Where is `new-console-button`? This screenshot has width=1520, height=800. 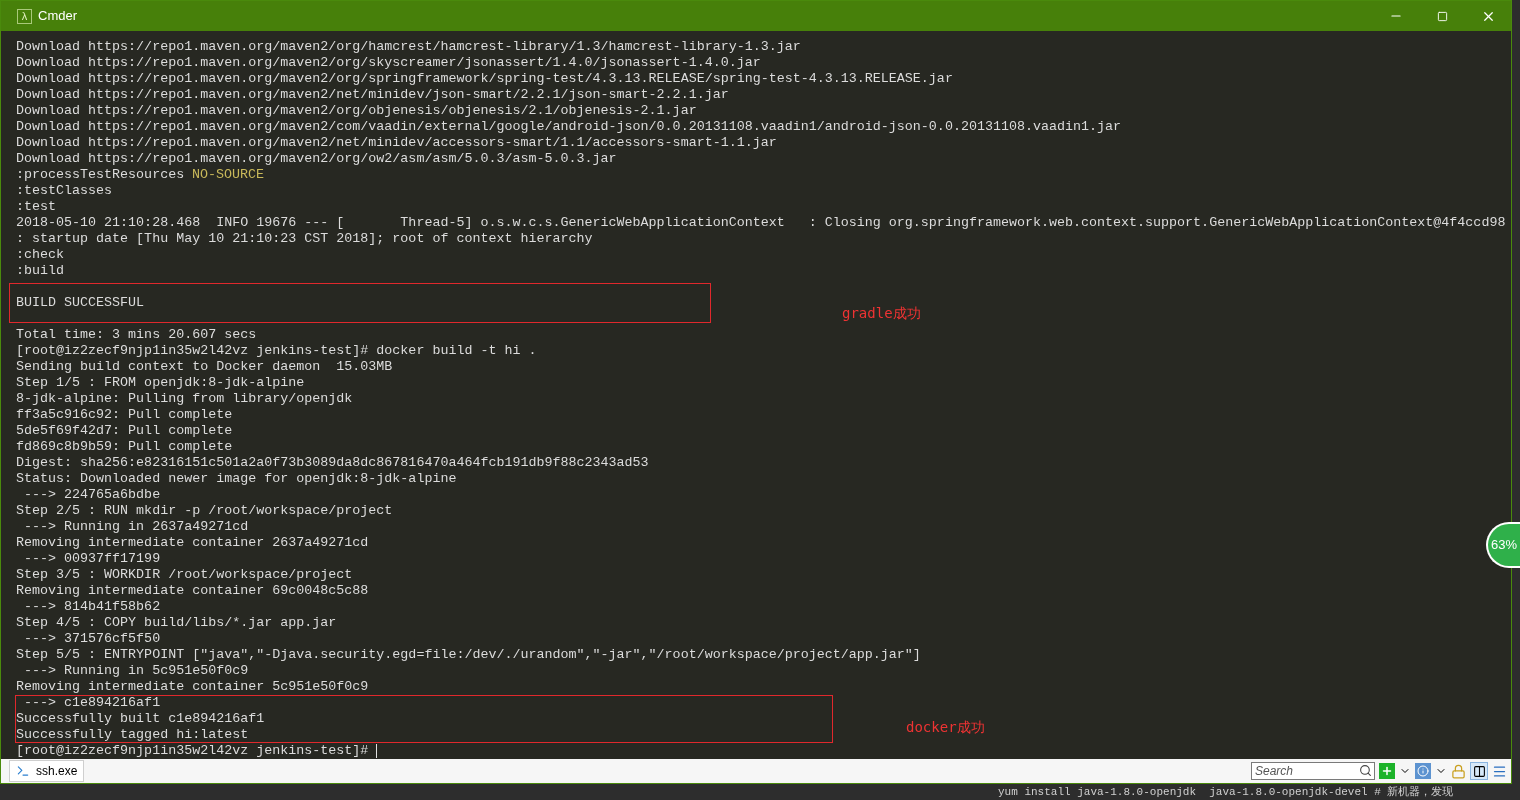 new-console-button is located at coordinates (1387, 771).